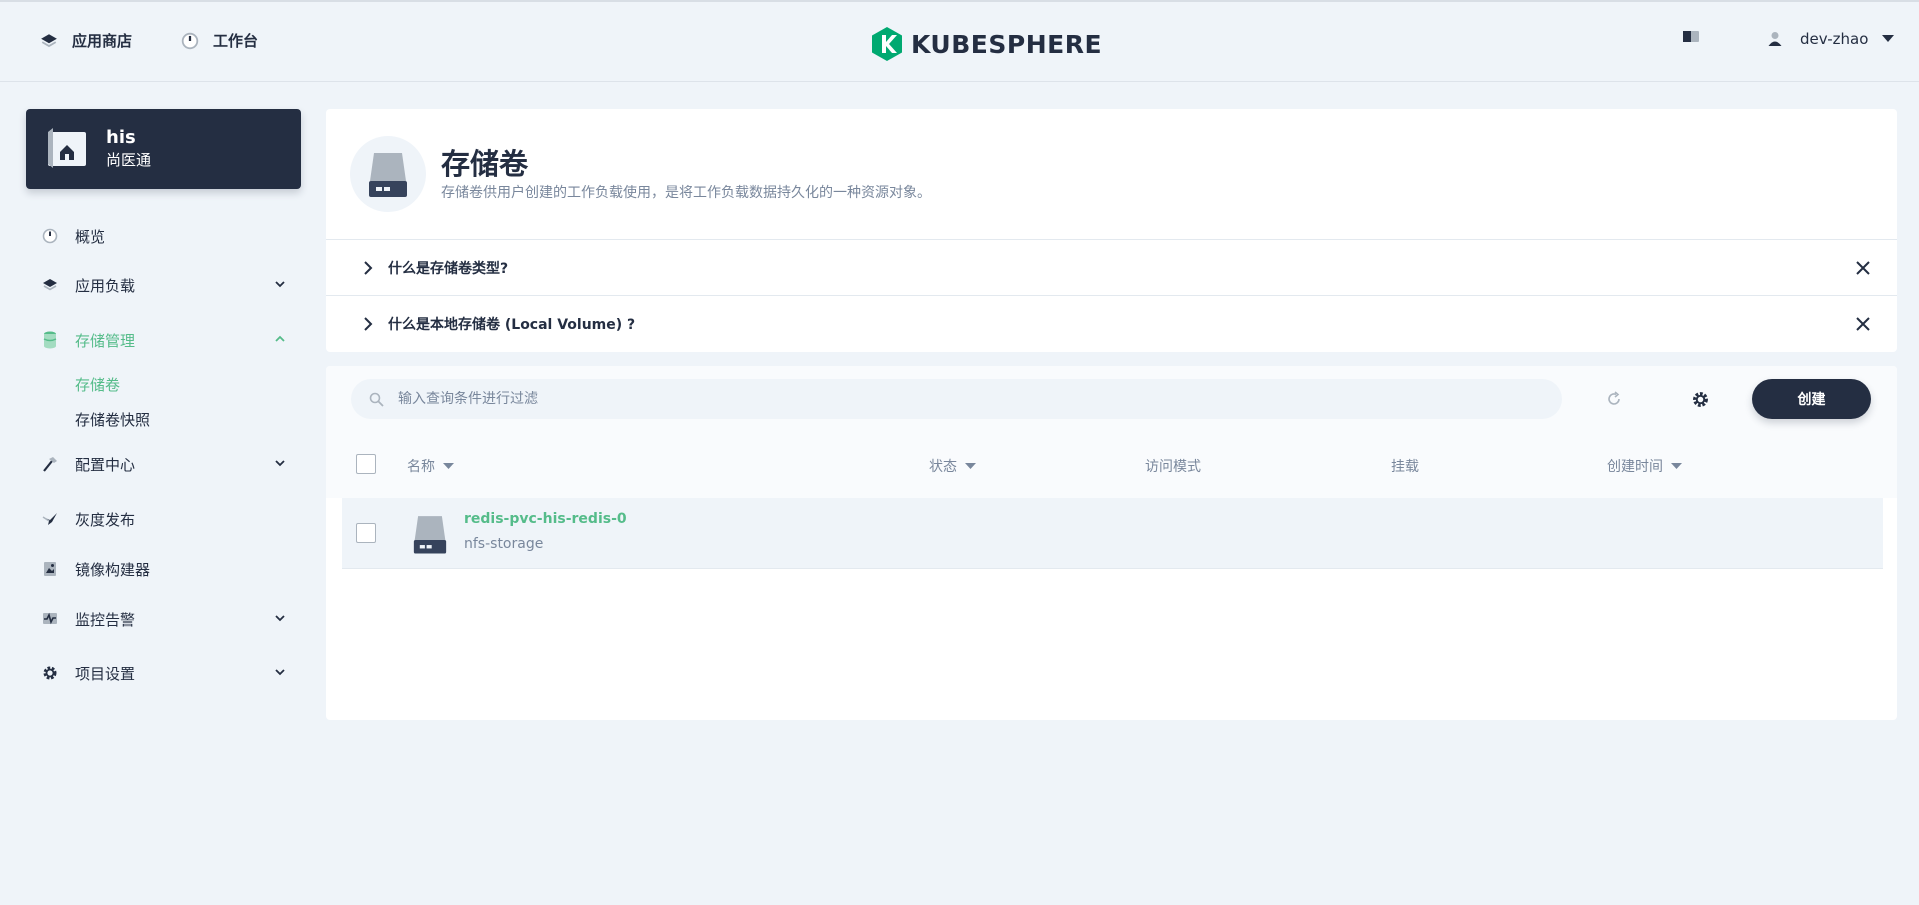 Image resolution: width=1919 pixels, height=905 pixels. Describe the element at coordinates (50, 340) in the screenshot. I see `database-icon` at that location.